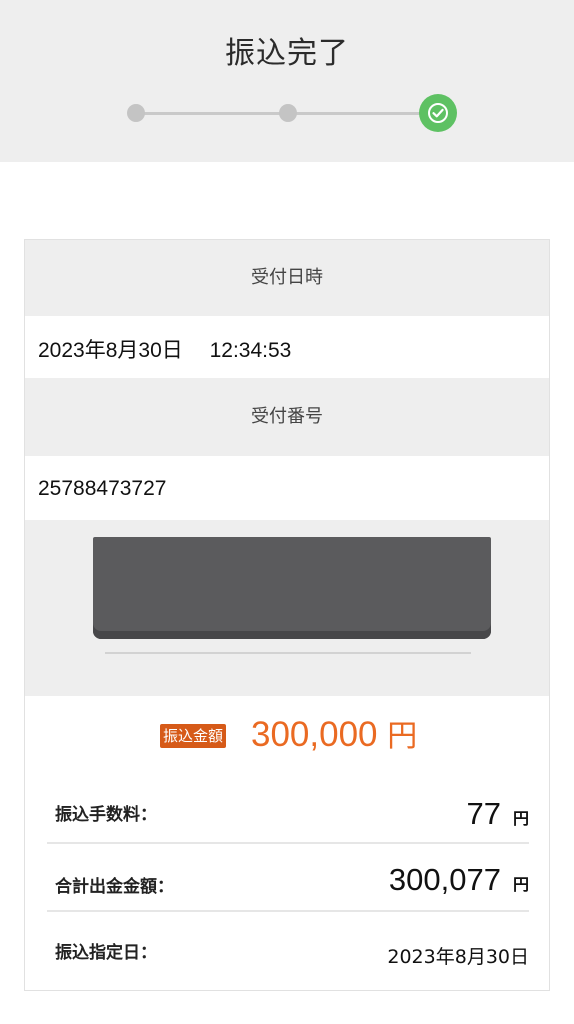  I want to click on transfer-fee-label: 振込手数料：, so click(106, 815).